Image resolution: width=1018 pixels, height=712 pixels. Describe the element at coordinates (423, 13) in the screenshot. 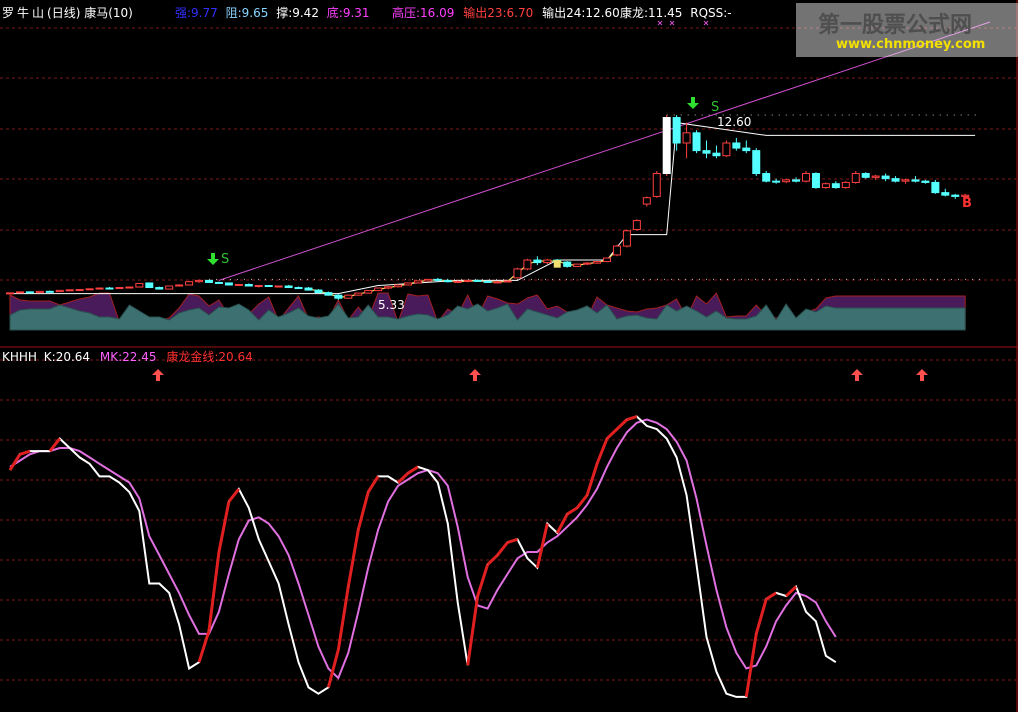

I see `value-gaoya: 高压:16.09` at that location.